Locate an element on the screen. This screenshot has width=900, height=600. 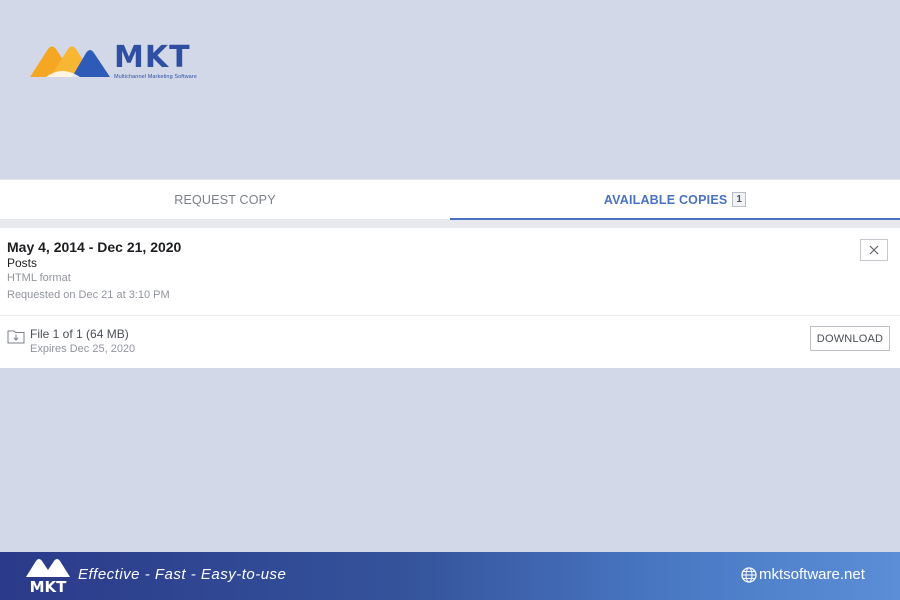
file-download-icon is located at coordinates (16, 337).